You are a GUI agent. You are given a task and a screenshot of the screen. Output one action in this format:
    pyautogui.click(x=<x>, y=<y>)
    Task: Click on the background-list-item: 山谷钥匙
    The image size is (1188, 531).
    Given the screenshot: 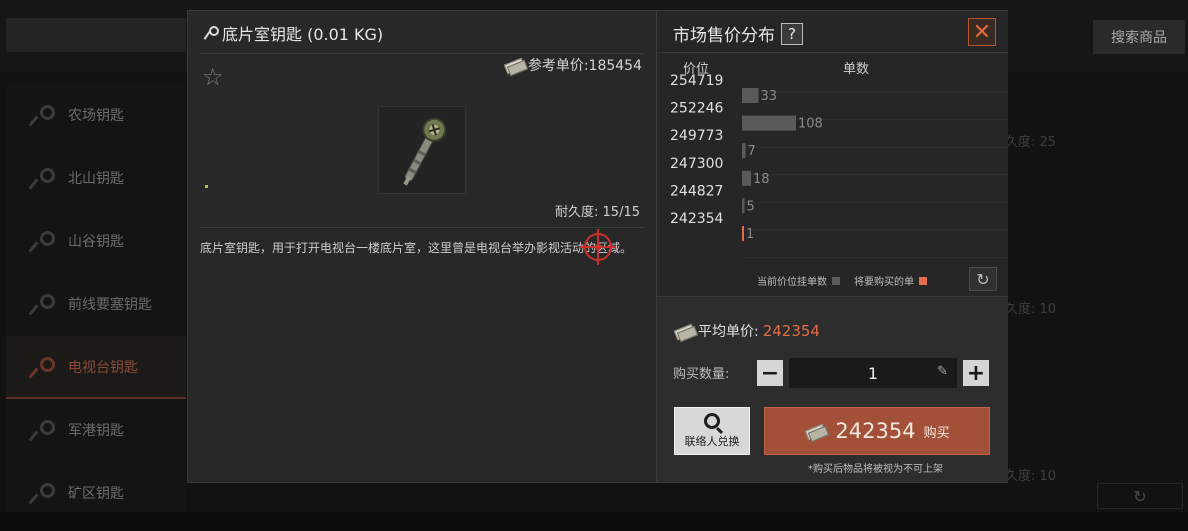 What is the action you would take?
    pyautogui.click(x=96, y=241)
    